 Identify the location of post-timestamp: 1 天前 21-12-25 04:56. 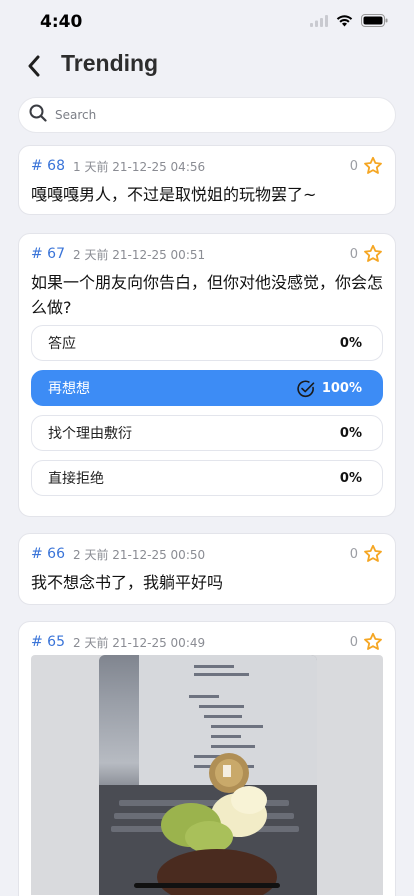
(139, 166).